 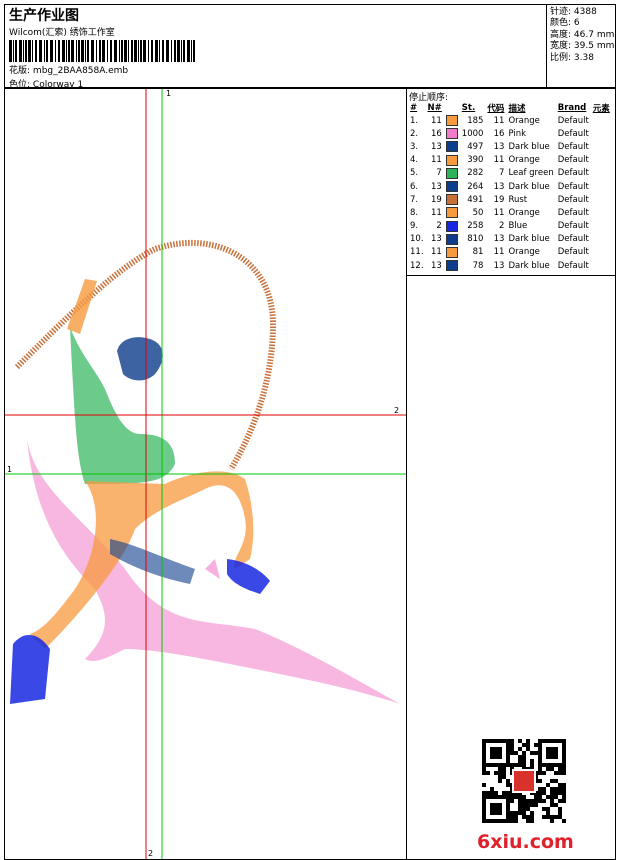 What do you see at coordinates (439, 226) in the screenshot?
I see `row-needle: 2` at bounding box center [439, 226].